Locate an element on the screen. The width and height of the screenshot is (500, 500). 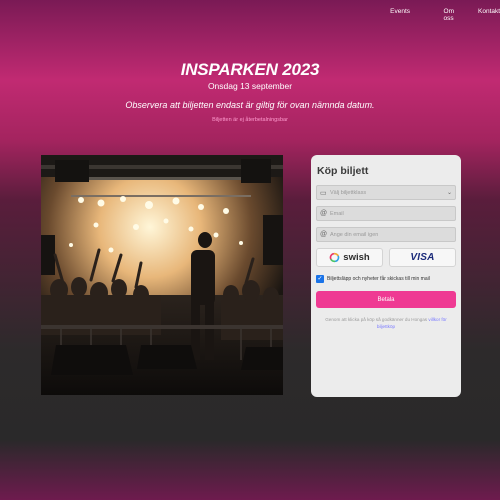
ticket-class-select: ▭ Välj biljettklass ⌄ is located at coordinates (386, 192).